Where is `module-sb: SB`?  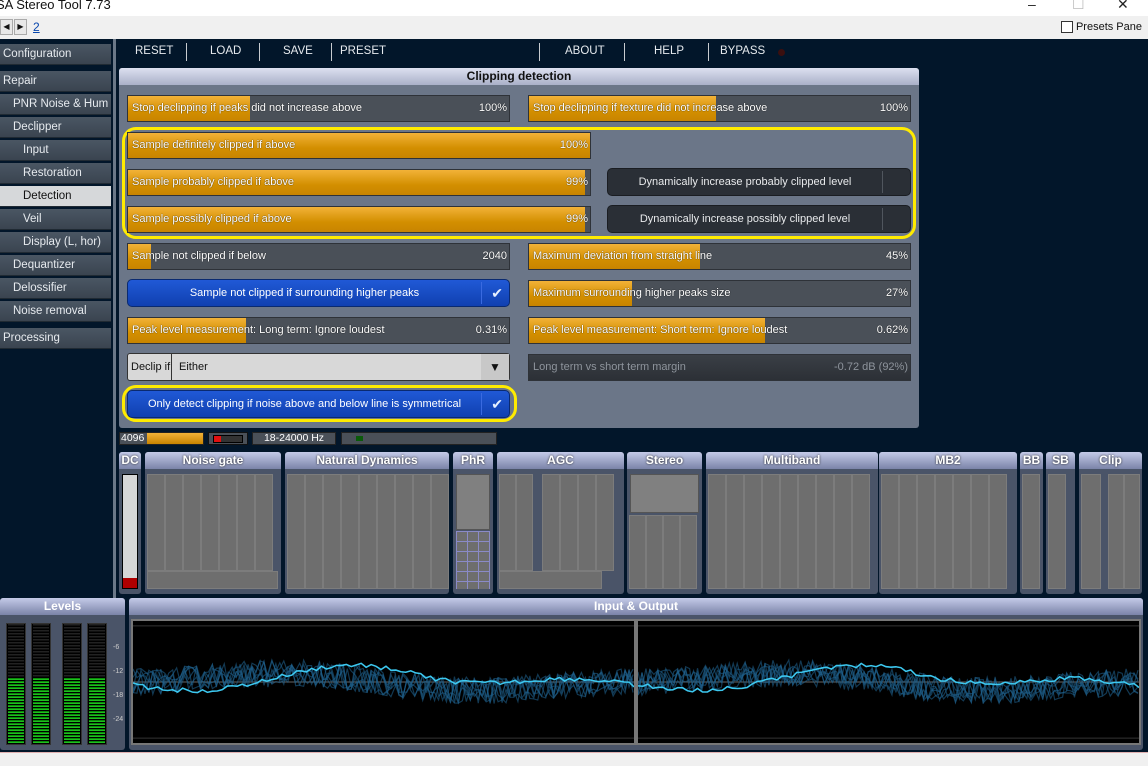
module-sb: SB is located at coordinates (1060, 523).